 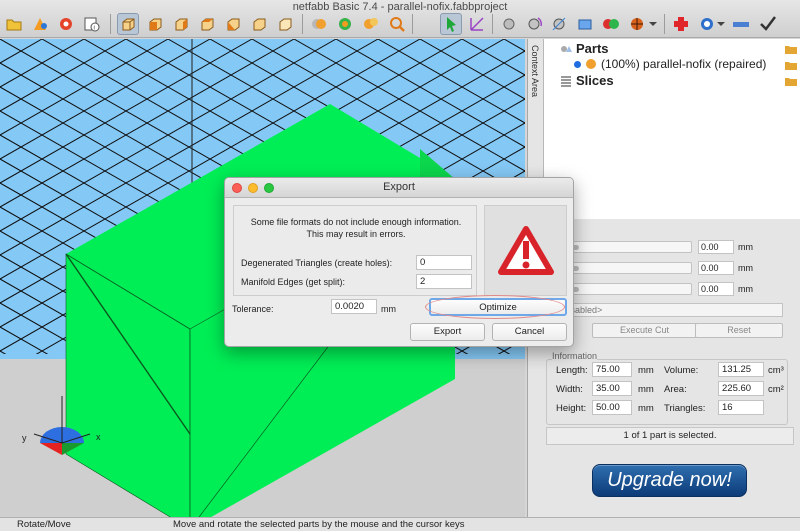 I want to click on x-axis-label: x, so click(x=98, y=437).